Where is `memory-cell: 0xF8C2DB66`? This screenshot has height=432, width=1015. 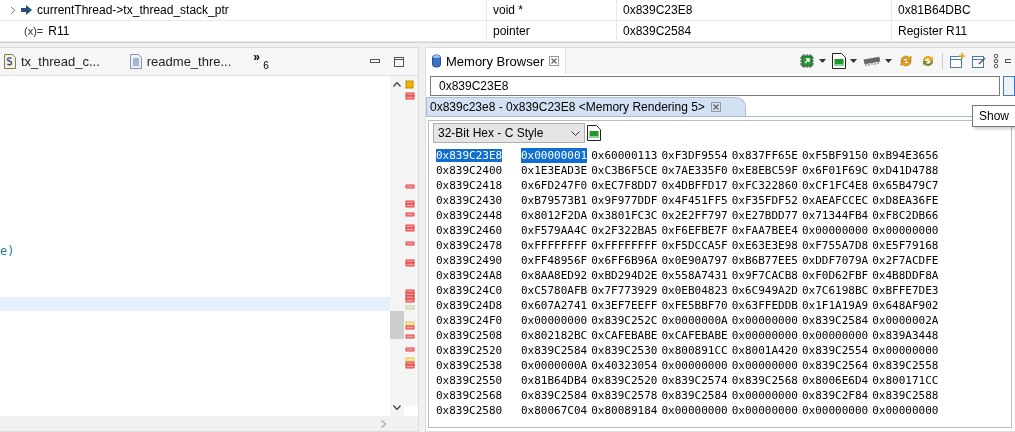 memory-cell: 0xF8C2DB66 is located at coordinates (905, 215).